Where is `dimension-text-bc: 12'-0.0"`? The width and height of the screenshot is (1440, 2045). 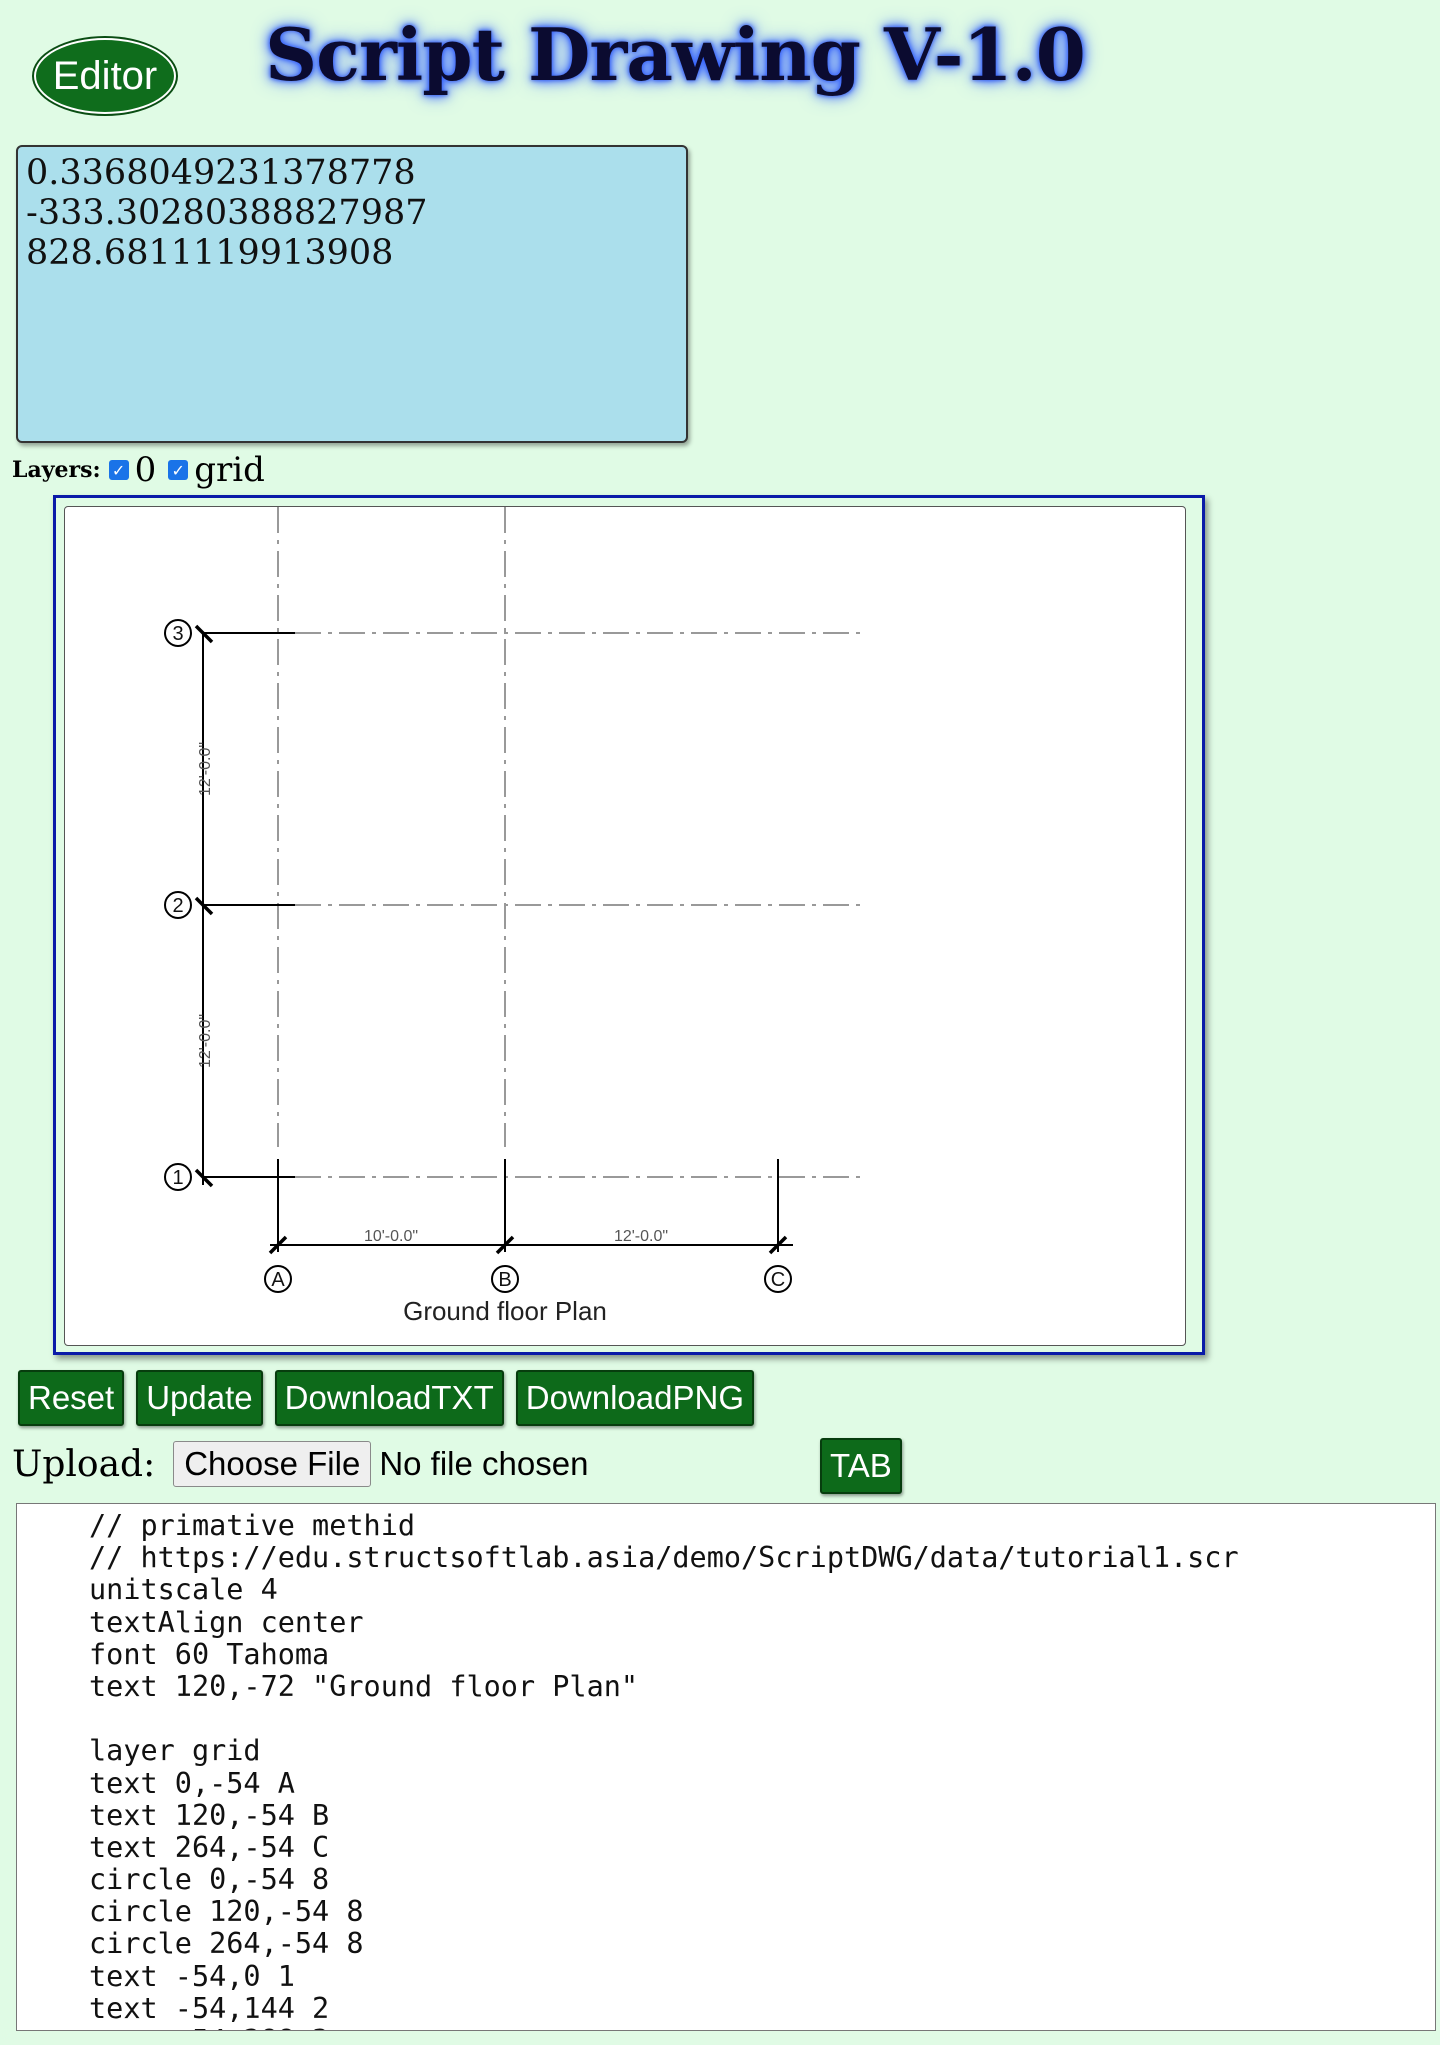 dimension-text-bc: 12'-0.0" is located at coordinates (641, 1236).